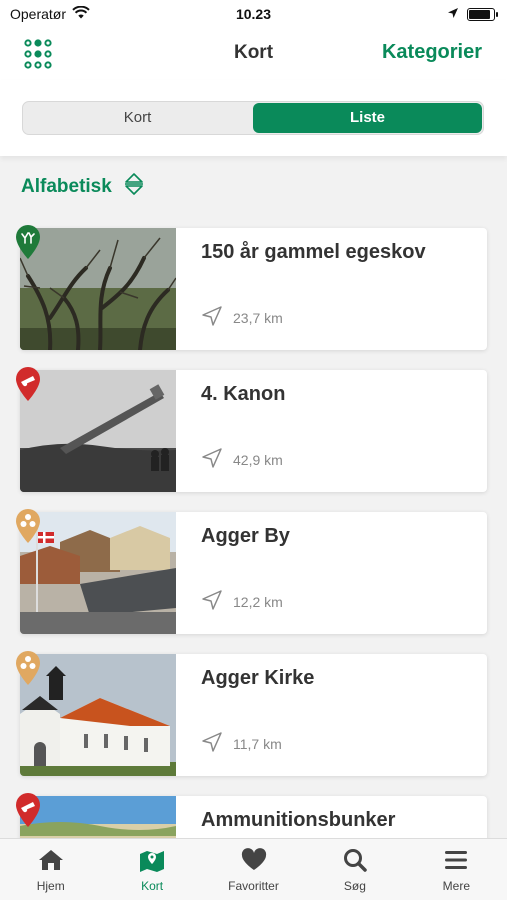 The height and width of the screenshot is (900, 507). I want to click on place-distance: 42,9 km, so click(242, 459).